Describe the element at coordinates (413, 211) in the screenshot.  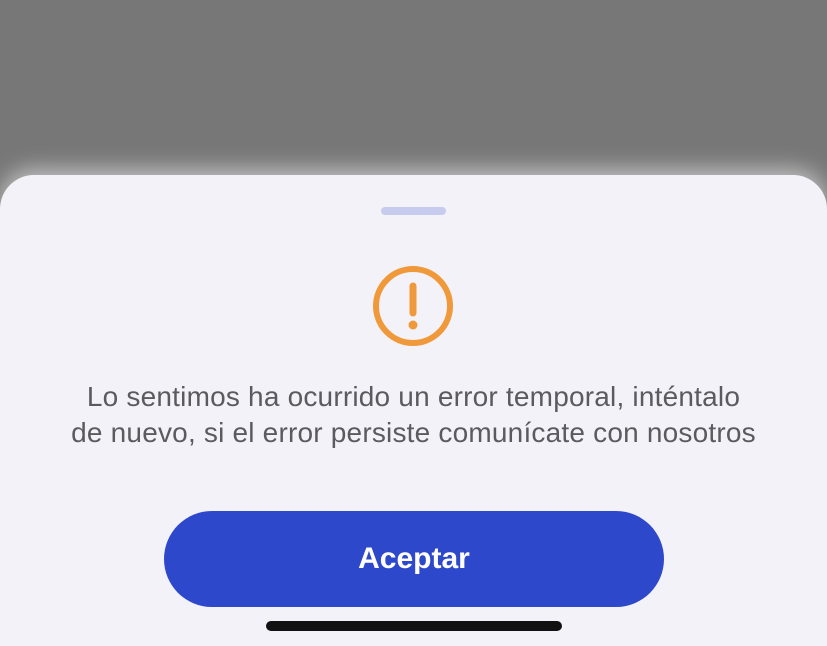
I see `sheet-grabber-handle` at that location.